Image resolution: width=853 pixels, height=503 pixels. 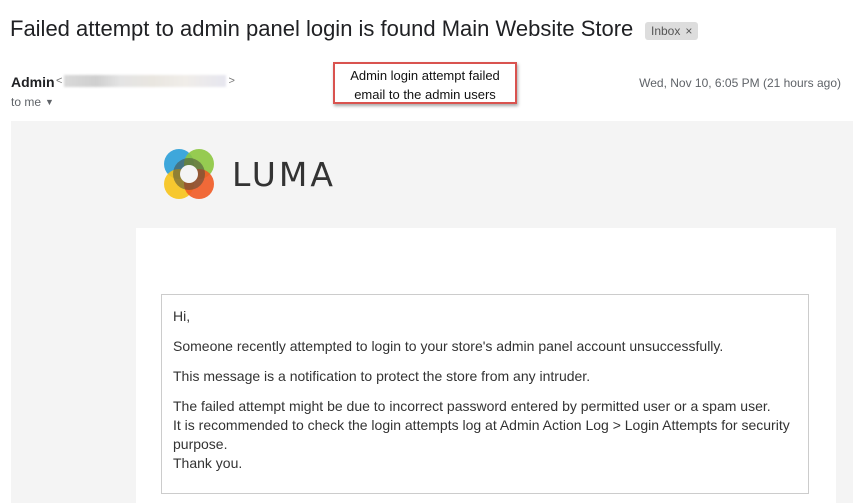 I want to click on caret-down-icon: ▼, so click(x=49, y=102).